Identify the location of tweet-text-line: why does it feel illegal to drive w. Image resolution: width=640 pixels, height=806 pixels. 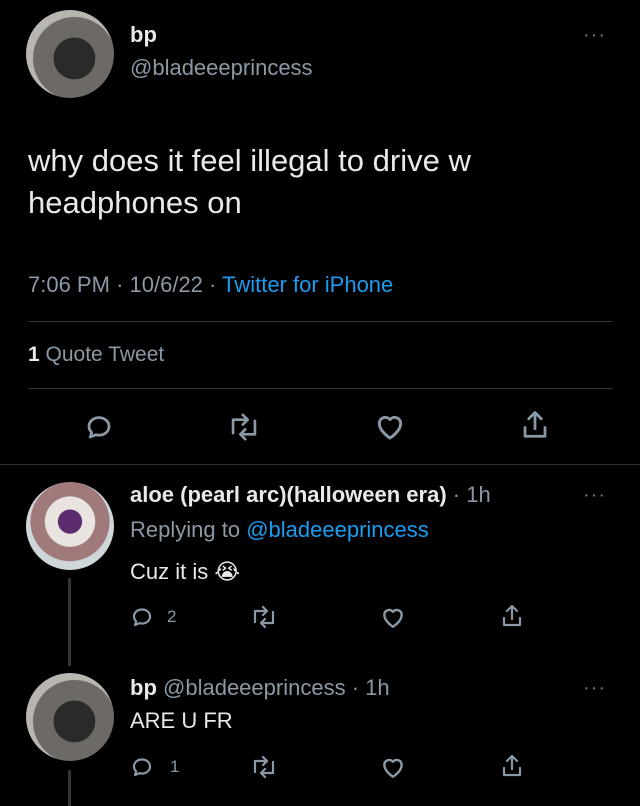
(249, 160).